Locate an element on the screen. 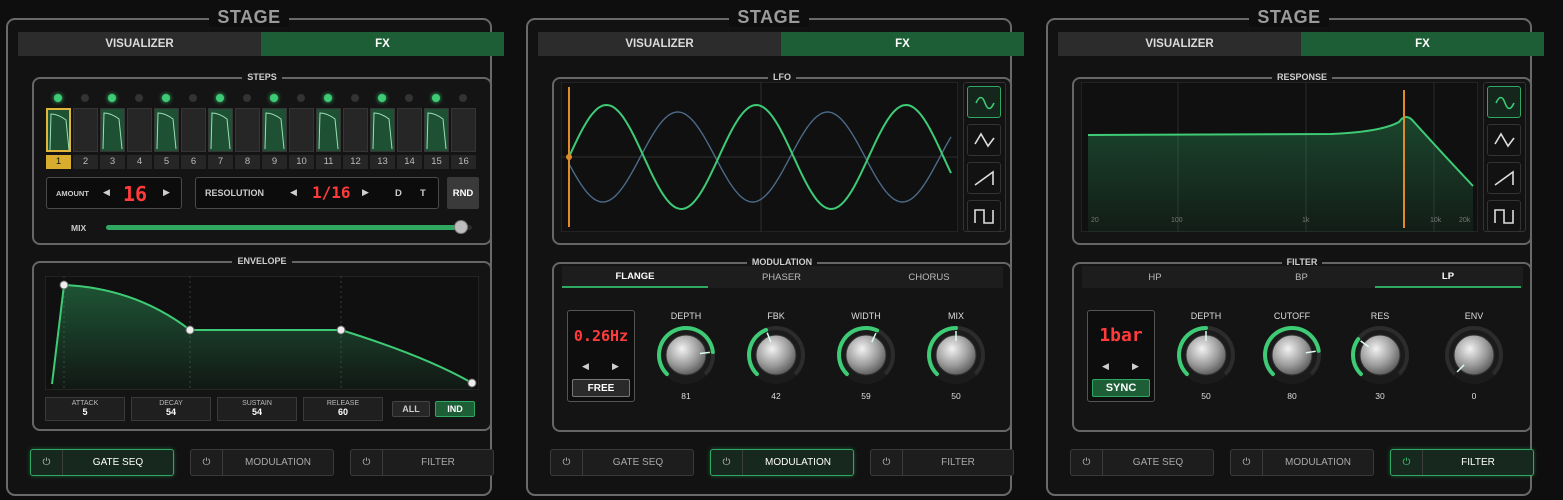  step-number: 16 is located at coordinates (463, 162).